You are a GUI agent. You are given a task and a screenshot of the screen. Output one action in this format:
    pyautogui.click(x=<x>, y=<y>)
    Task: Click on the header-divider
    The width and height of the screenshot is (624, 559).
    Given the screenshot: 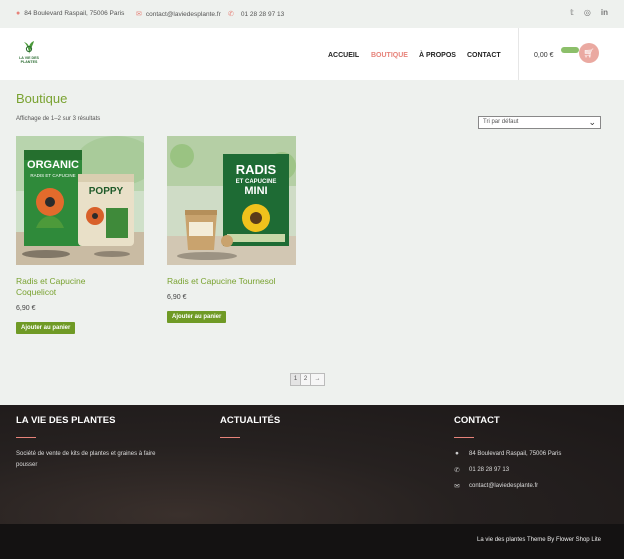 What is the action you would take?
    pyautogui.click(x=518, y=54)
    